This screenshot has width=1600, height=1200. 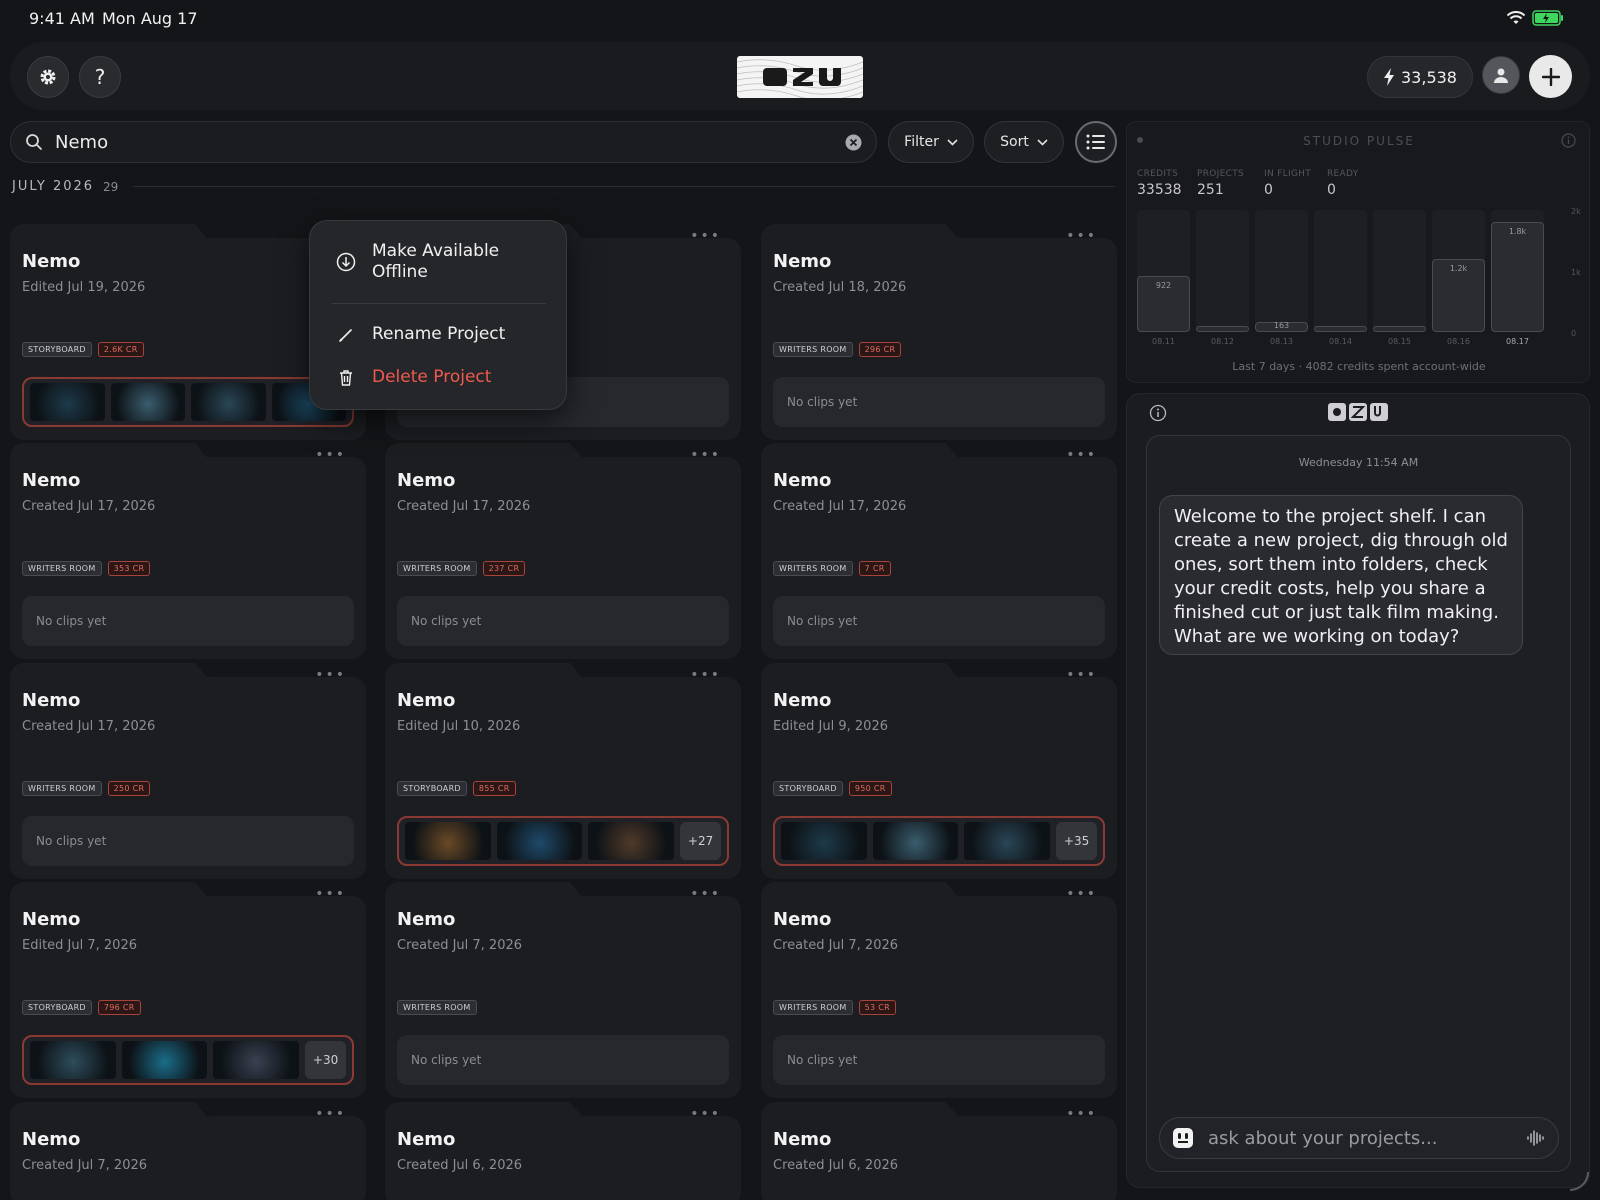 I want to click on project-type-badge: STORYBOARD, so click(x=57, y=349).